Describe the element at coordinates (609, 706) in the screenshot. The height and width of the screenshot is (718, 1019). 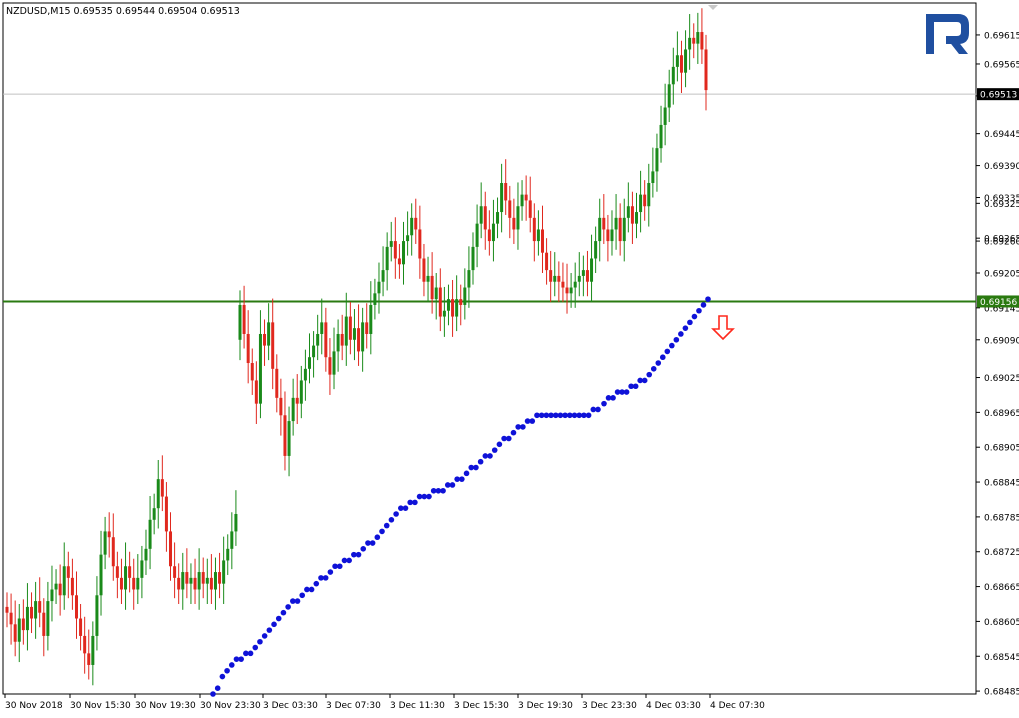
I see `x-tick-label: 3 Dec 23:30` at that location.